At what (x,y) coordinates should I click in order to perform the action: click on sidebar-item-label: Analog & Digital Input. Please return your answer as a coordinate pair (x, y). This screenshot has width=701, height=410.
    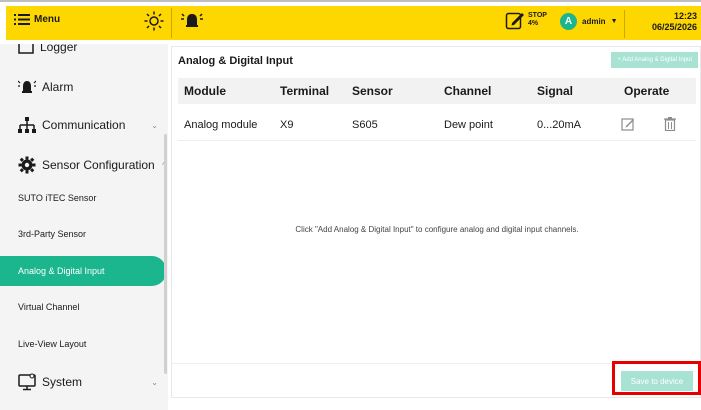
    Looking at the image, I should click on (61, 271).